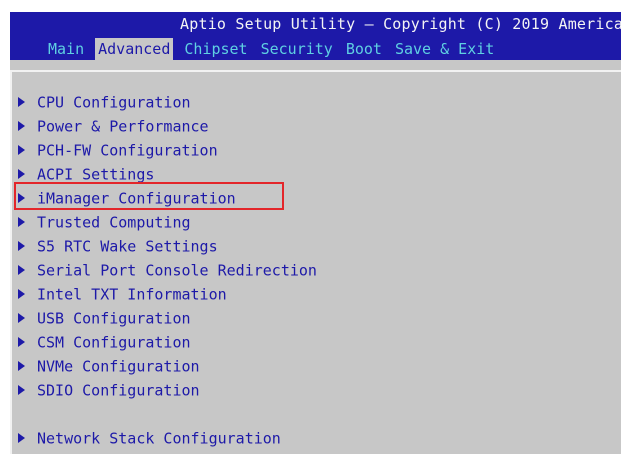  I want to click on menu-item-power-performance: Power & Performance, so click(113, 126).